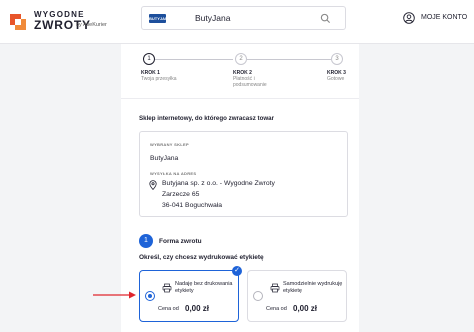  Describe the element at coordinates (237, 271) in the screenshot. I see `selected-check-icon: ✓` at that location.